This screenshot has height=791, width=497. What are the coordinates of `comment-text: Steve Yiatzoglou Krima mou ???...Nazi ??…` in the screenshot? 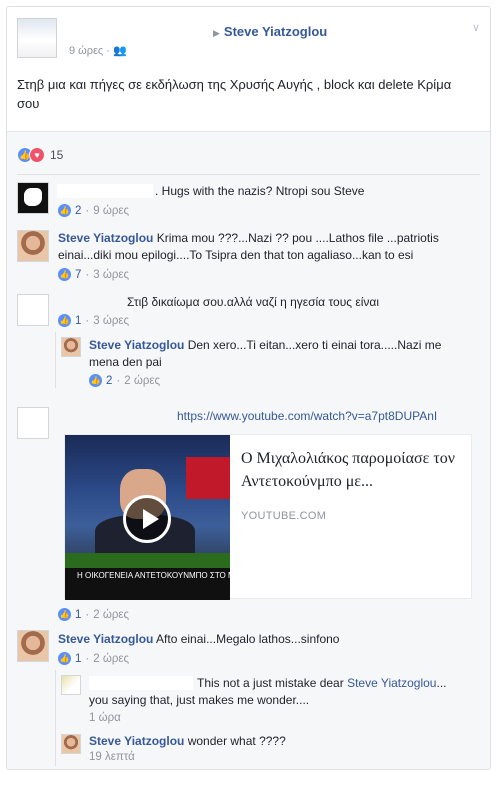 It's located at (248, 238).